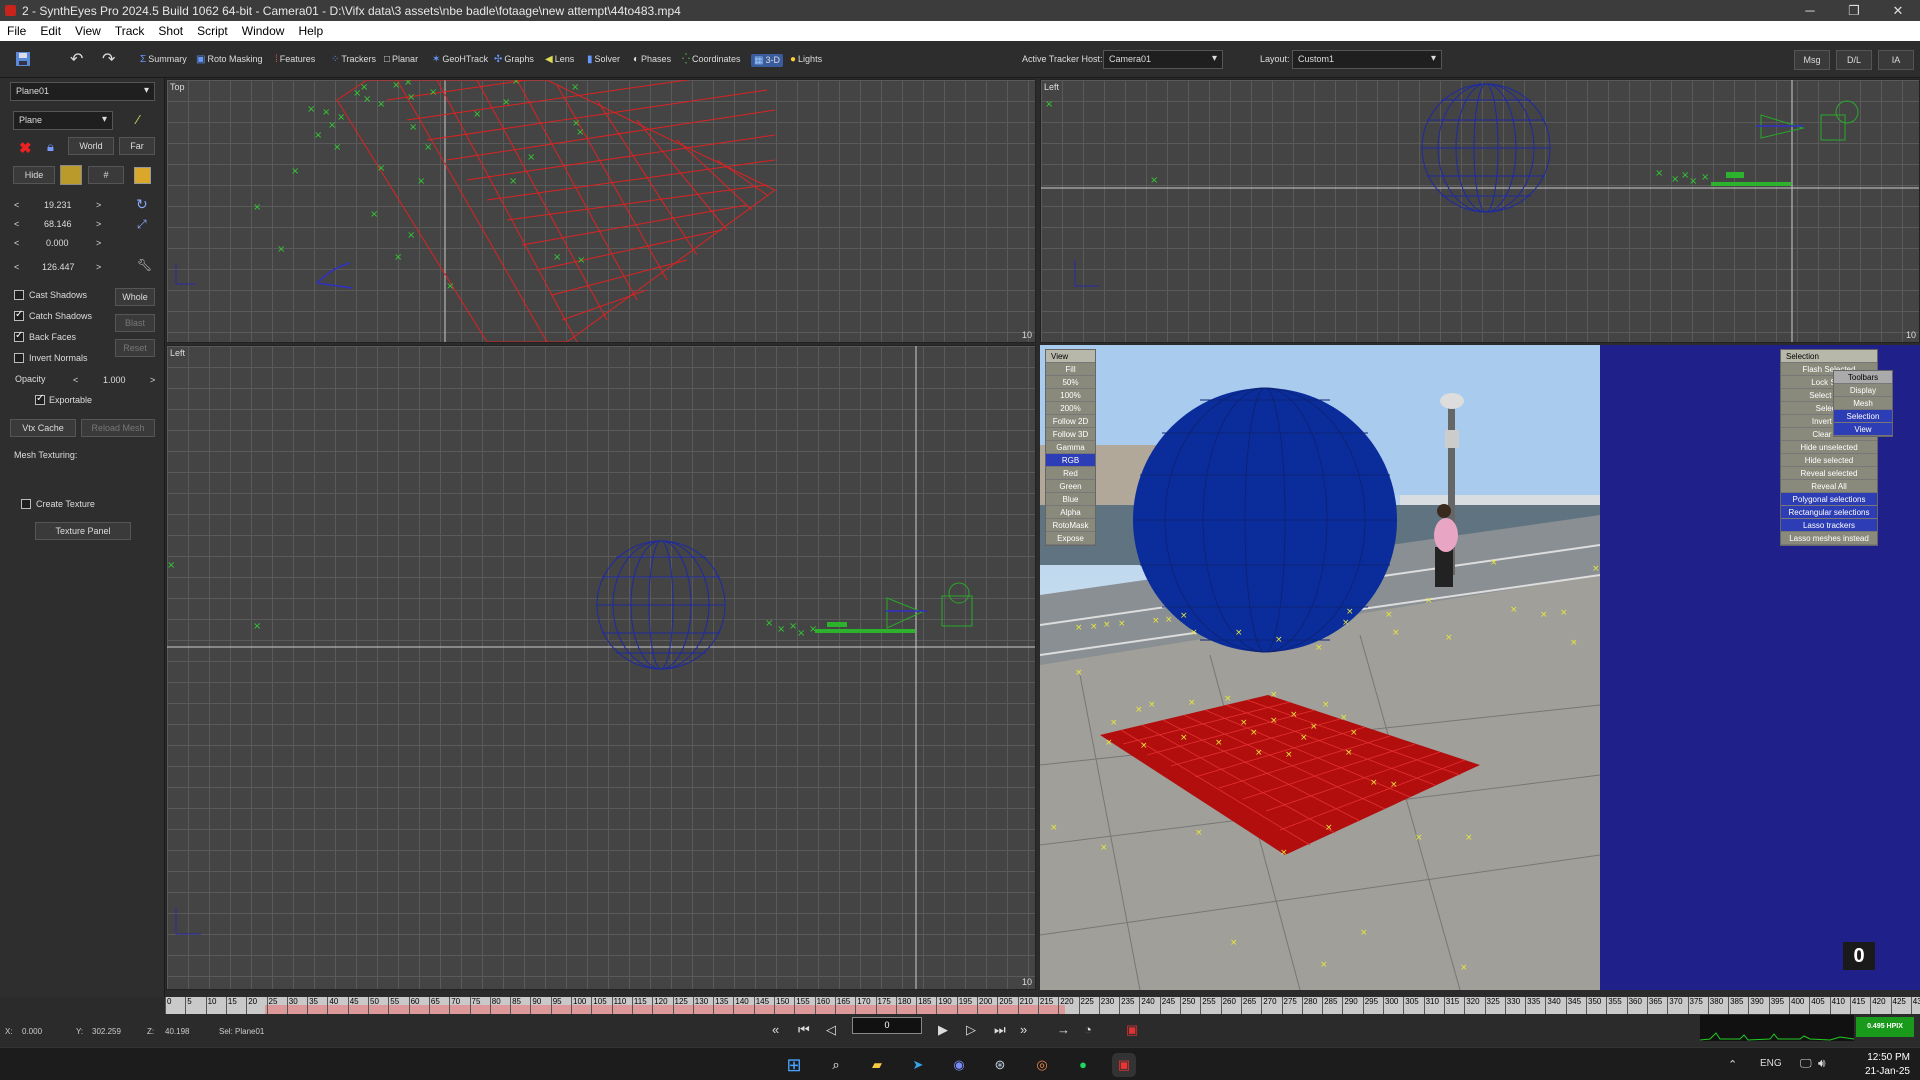 The image size is (1920, 1080). Describe the element at coordinates (1367, 59) in the screenshot. I see `layout-dropdown: Custom1` at that location.